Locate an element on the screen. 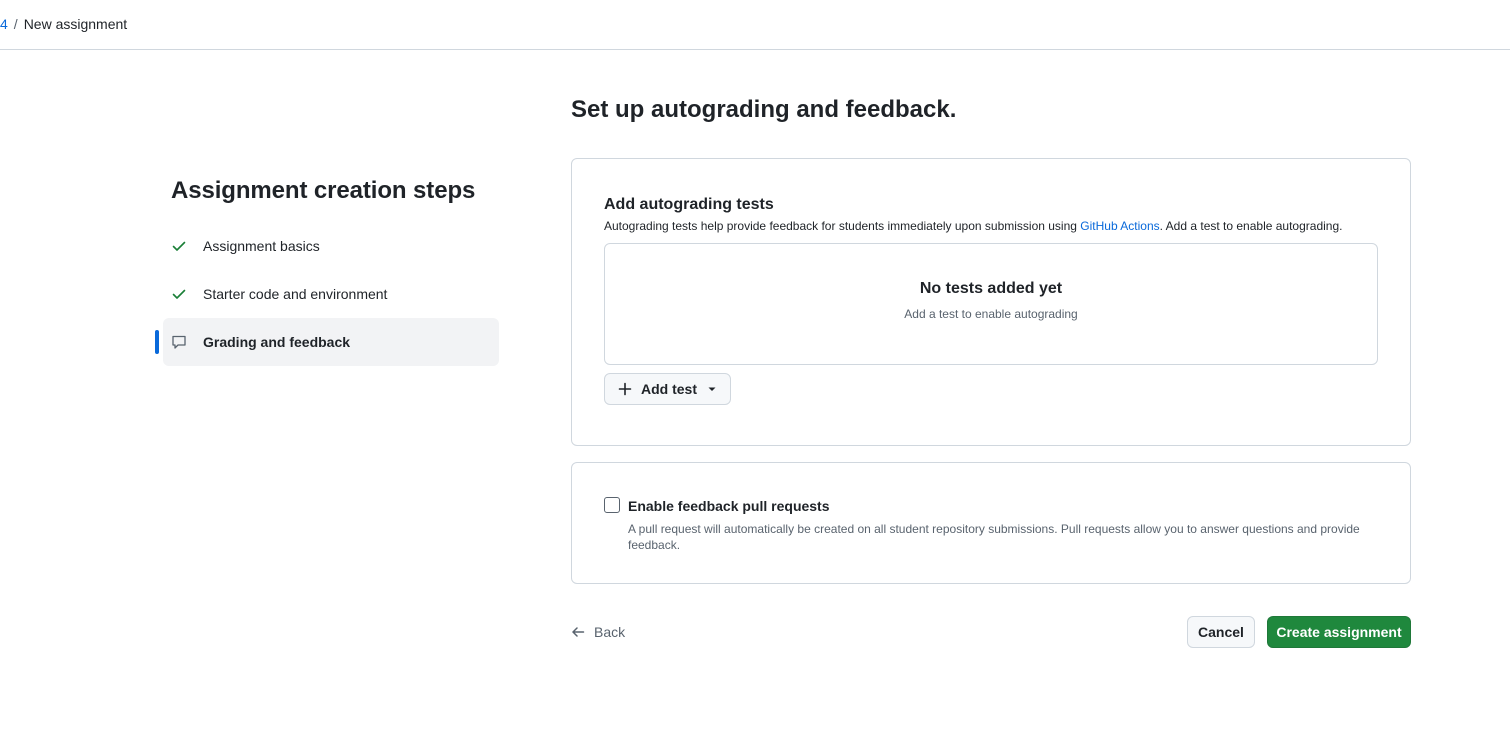 The height and width of the screenshot is (736, 1510). tests-description-text-end: . Add a test to enable autograding. is located at coordinates (1251, 226).